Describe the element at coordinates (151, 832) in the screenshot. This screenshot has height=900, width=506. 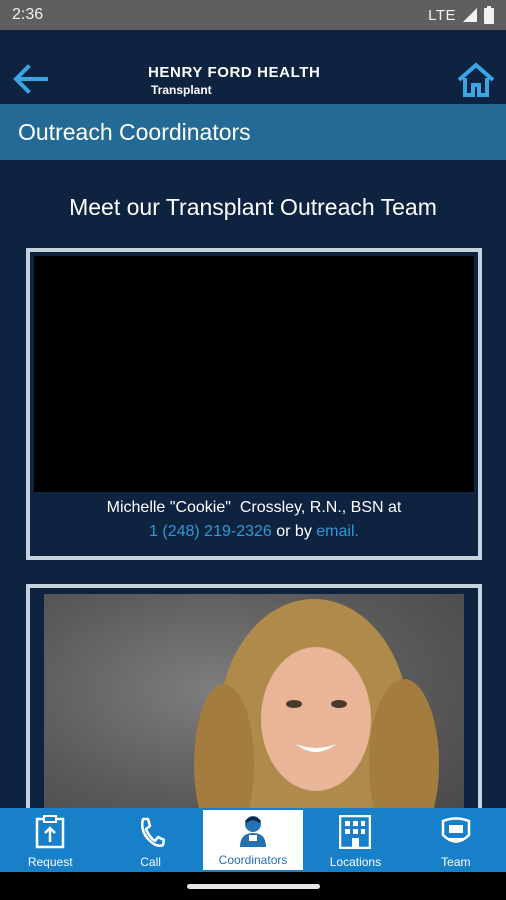
I see `phone-icon` at that location.